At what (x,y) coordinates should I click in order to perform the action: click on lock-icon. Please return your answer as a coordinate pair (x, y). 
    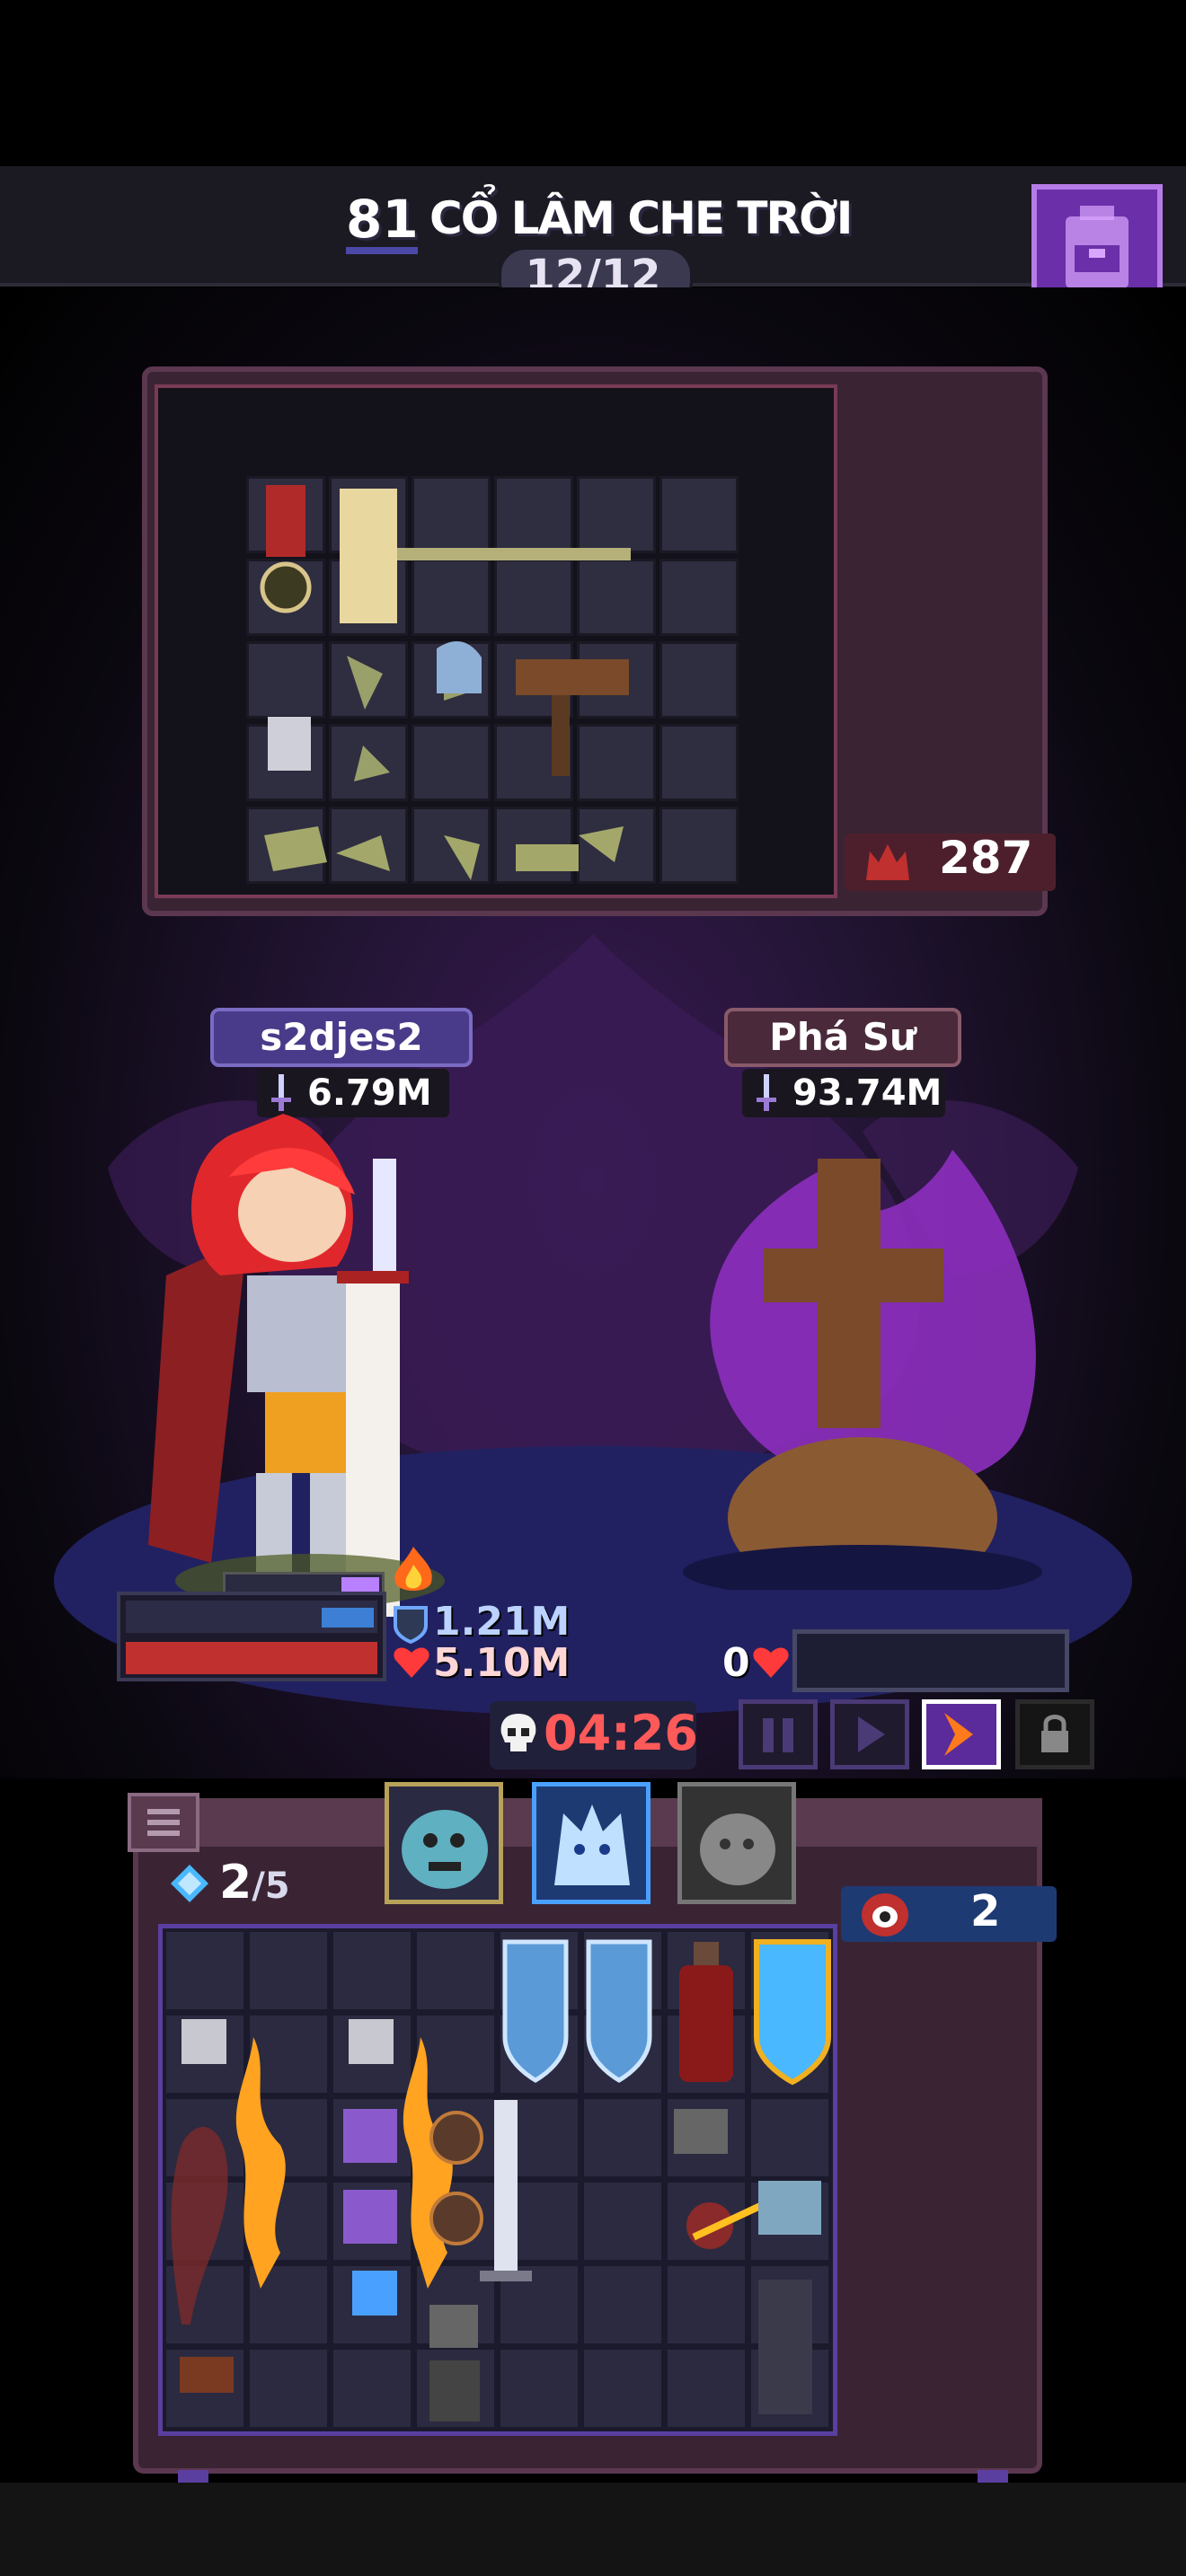
    Looking at the image, I should click on (1054, 1733).